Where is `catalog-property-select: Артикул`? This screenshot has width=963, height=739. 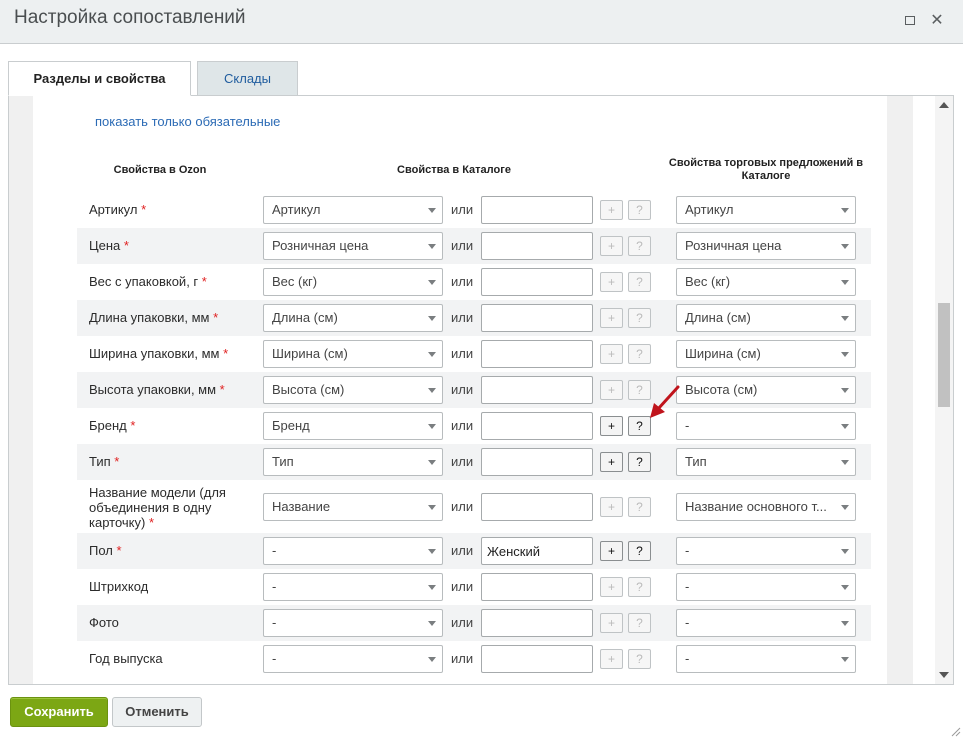 catalog-property-select: Артикул is located at coordinates (353, 210).